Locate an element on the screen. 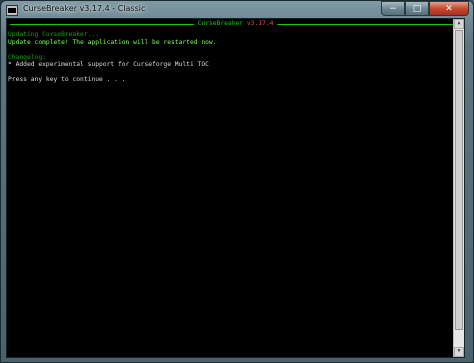 The height and width of the screenshot is (363, 474). header-app-name: CurseBreaker is located at coordinates (220, 23).